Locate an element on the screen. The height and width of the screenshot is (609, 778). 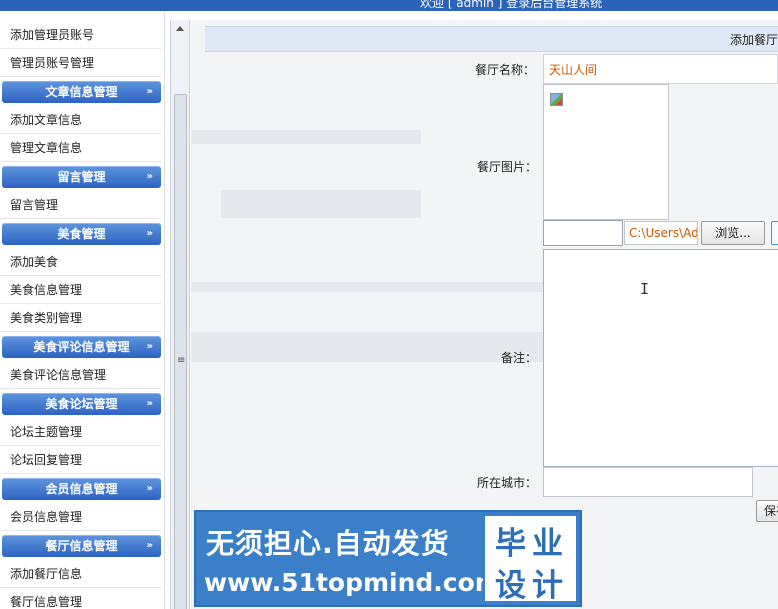
sidebar-item-manage-article: 管理文章信息 is located at coordinates (80, 148).